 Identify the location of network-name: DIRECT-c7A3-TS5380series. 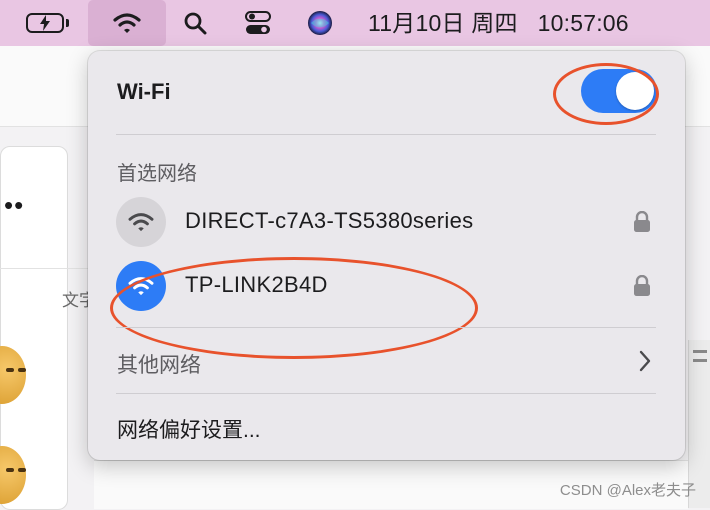
(329, 220).